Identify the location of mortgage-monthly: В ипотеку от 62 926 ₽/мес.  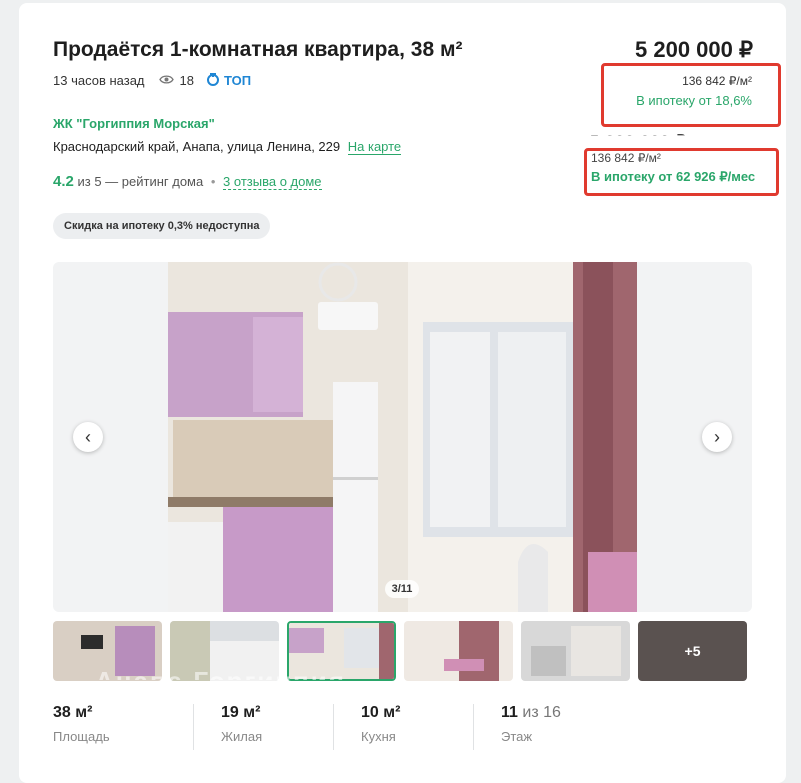
(673, 176).